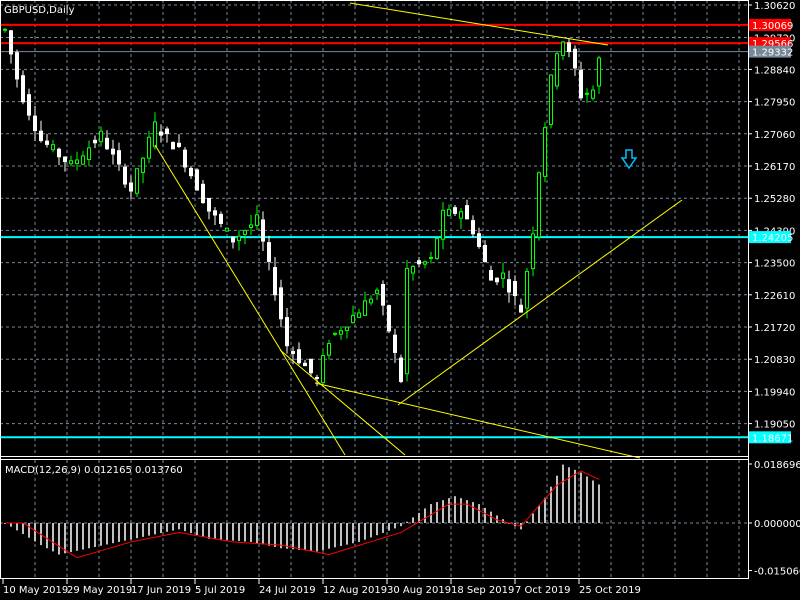 The height and width of the screenshot is (600, 800). I want to click on date-label: 12 Aug 2019, so click(355, 590).